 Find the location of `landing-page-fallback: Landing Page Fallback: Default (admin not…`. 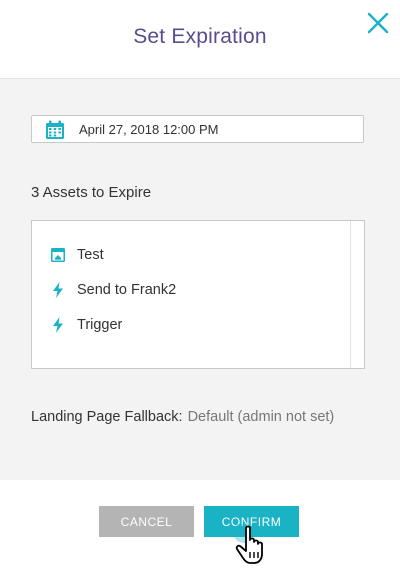

landing-page-fallback: Landing Page Fallback: Default (admin not… is located at coordinates (182, 417).